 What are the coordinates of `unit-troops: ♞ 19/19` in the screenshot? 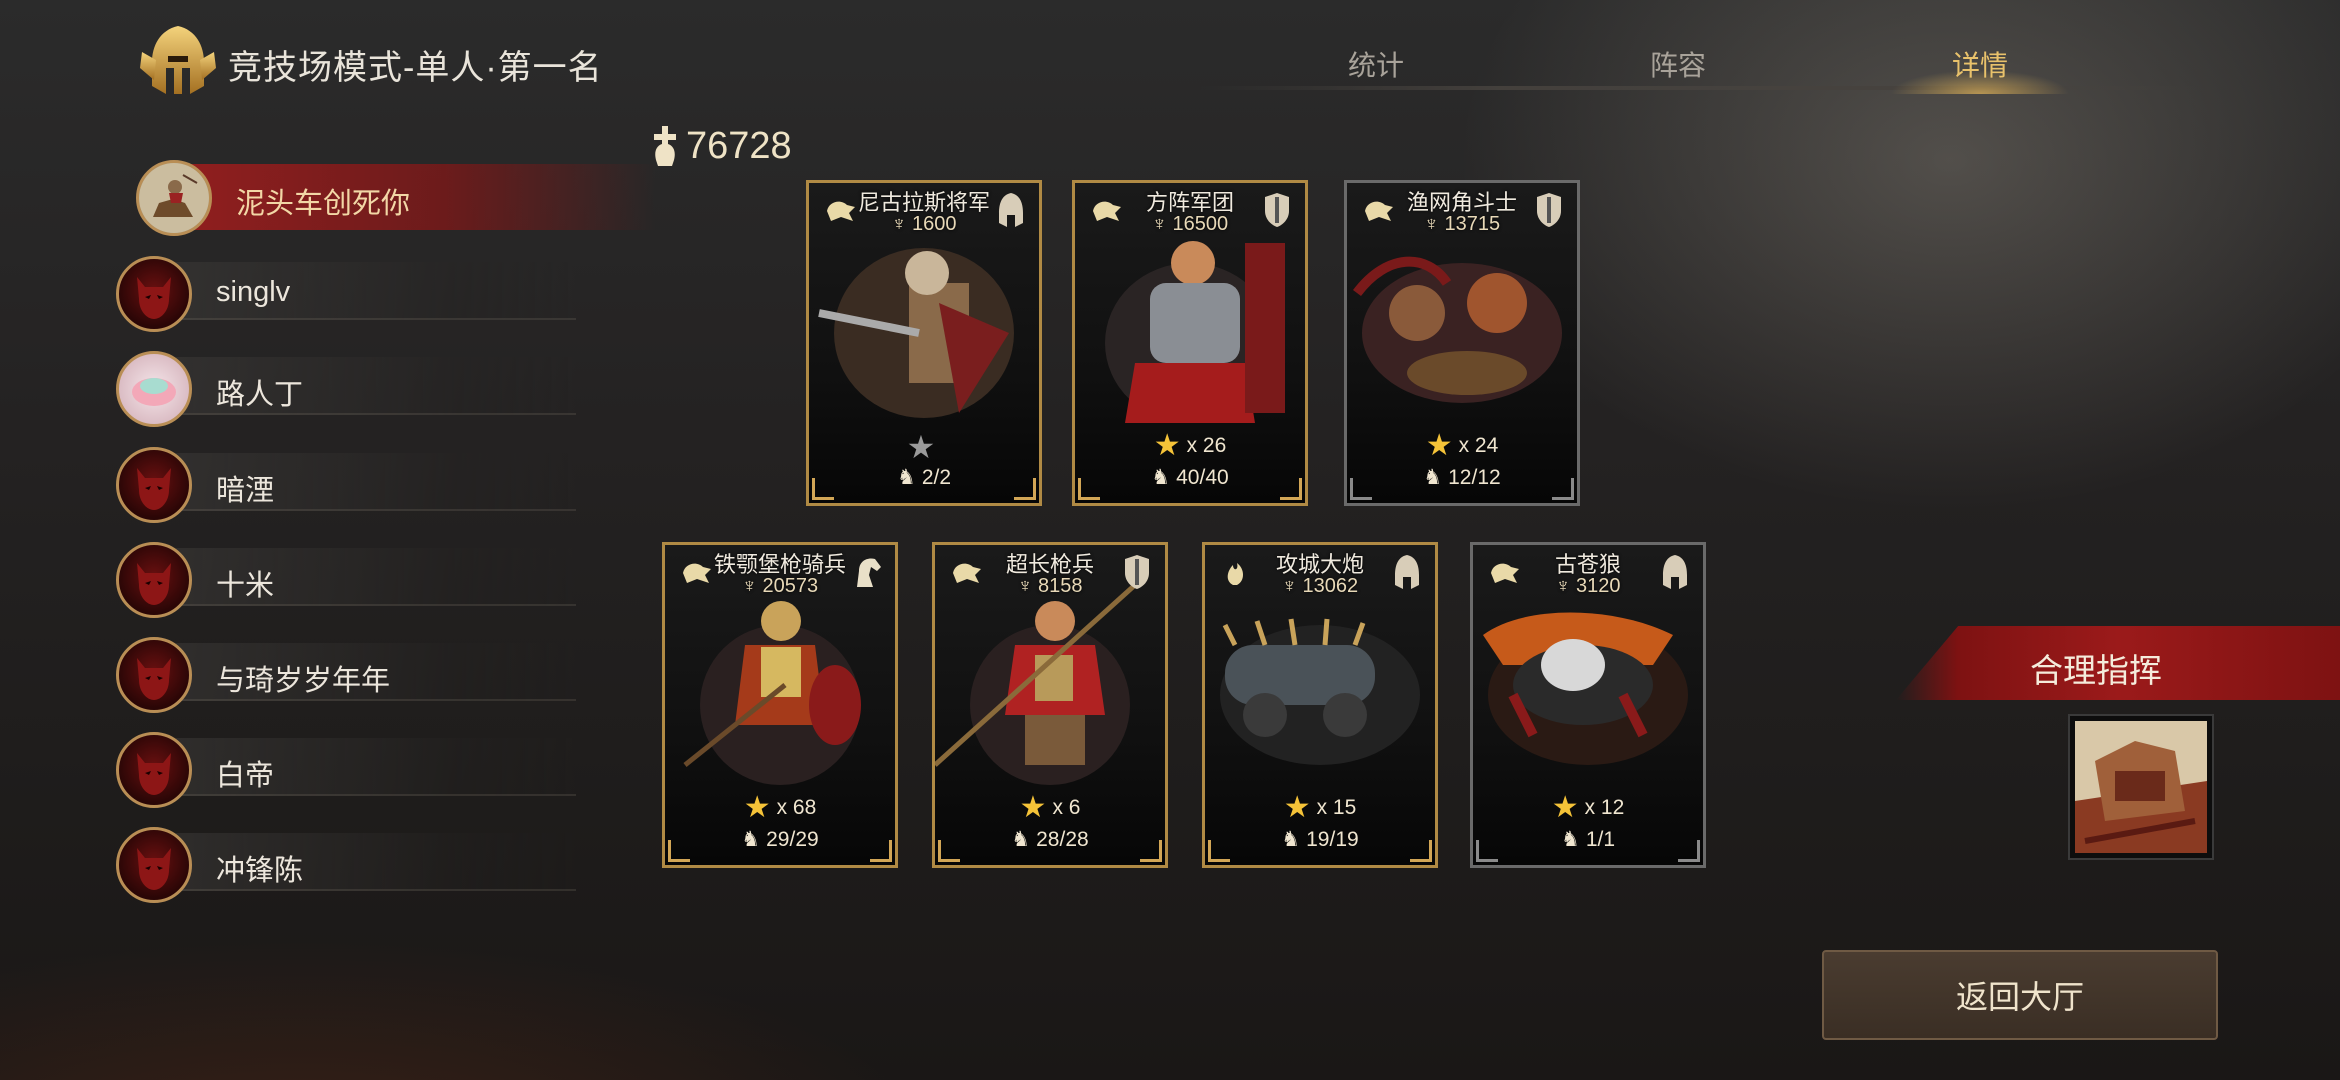 It's located at (1320, 839).